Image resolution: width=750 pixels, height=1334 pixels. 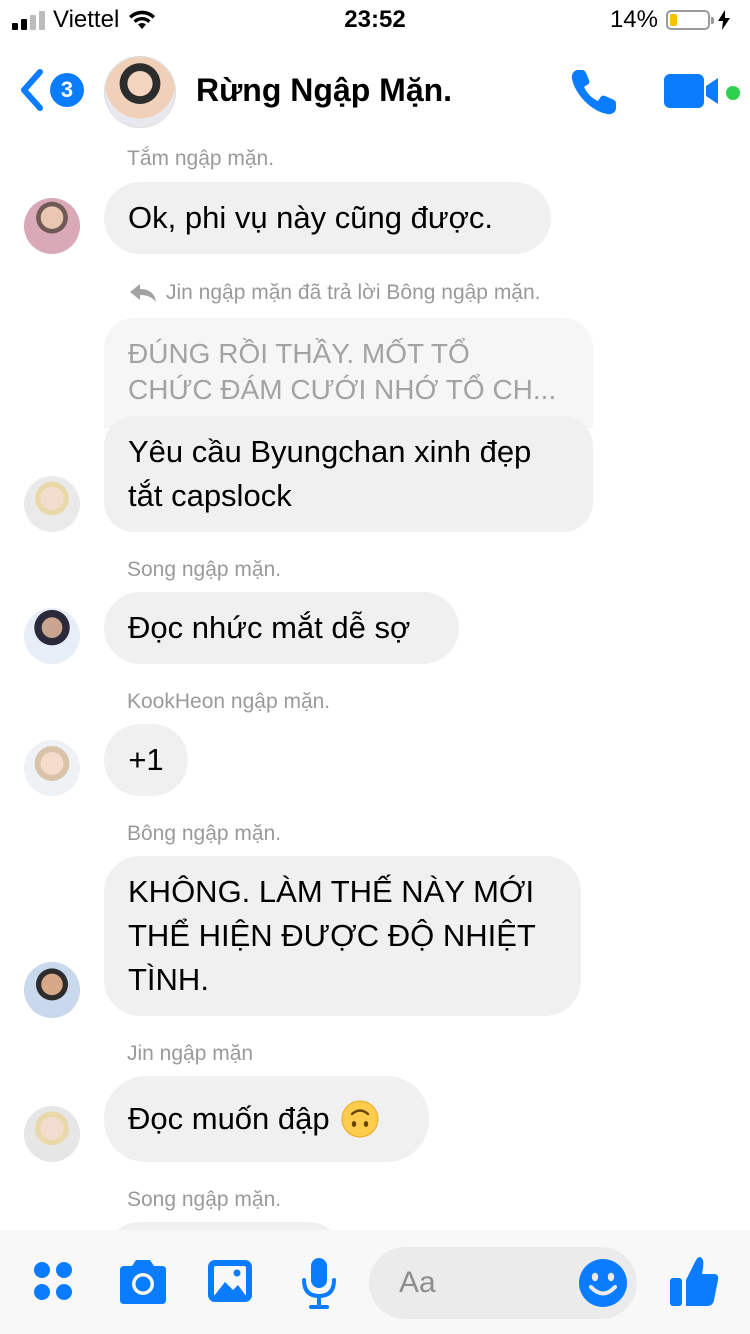 I want to click on message-text: +1, so click(x=146, y=759).